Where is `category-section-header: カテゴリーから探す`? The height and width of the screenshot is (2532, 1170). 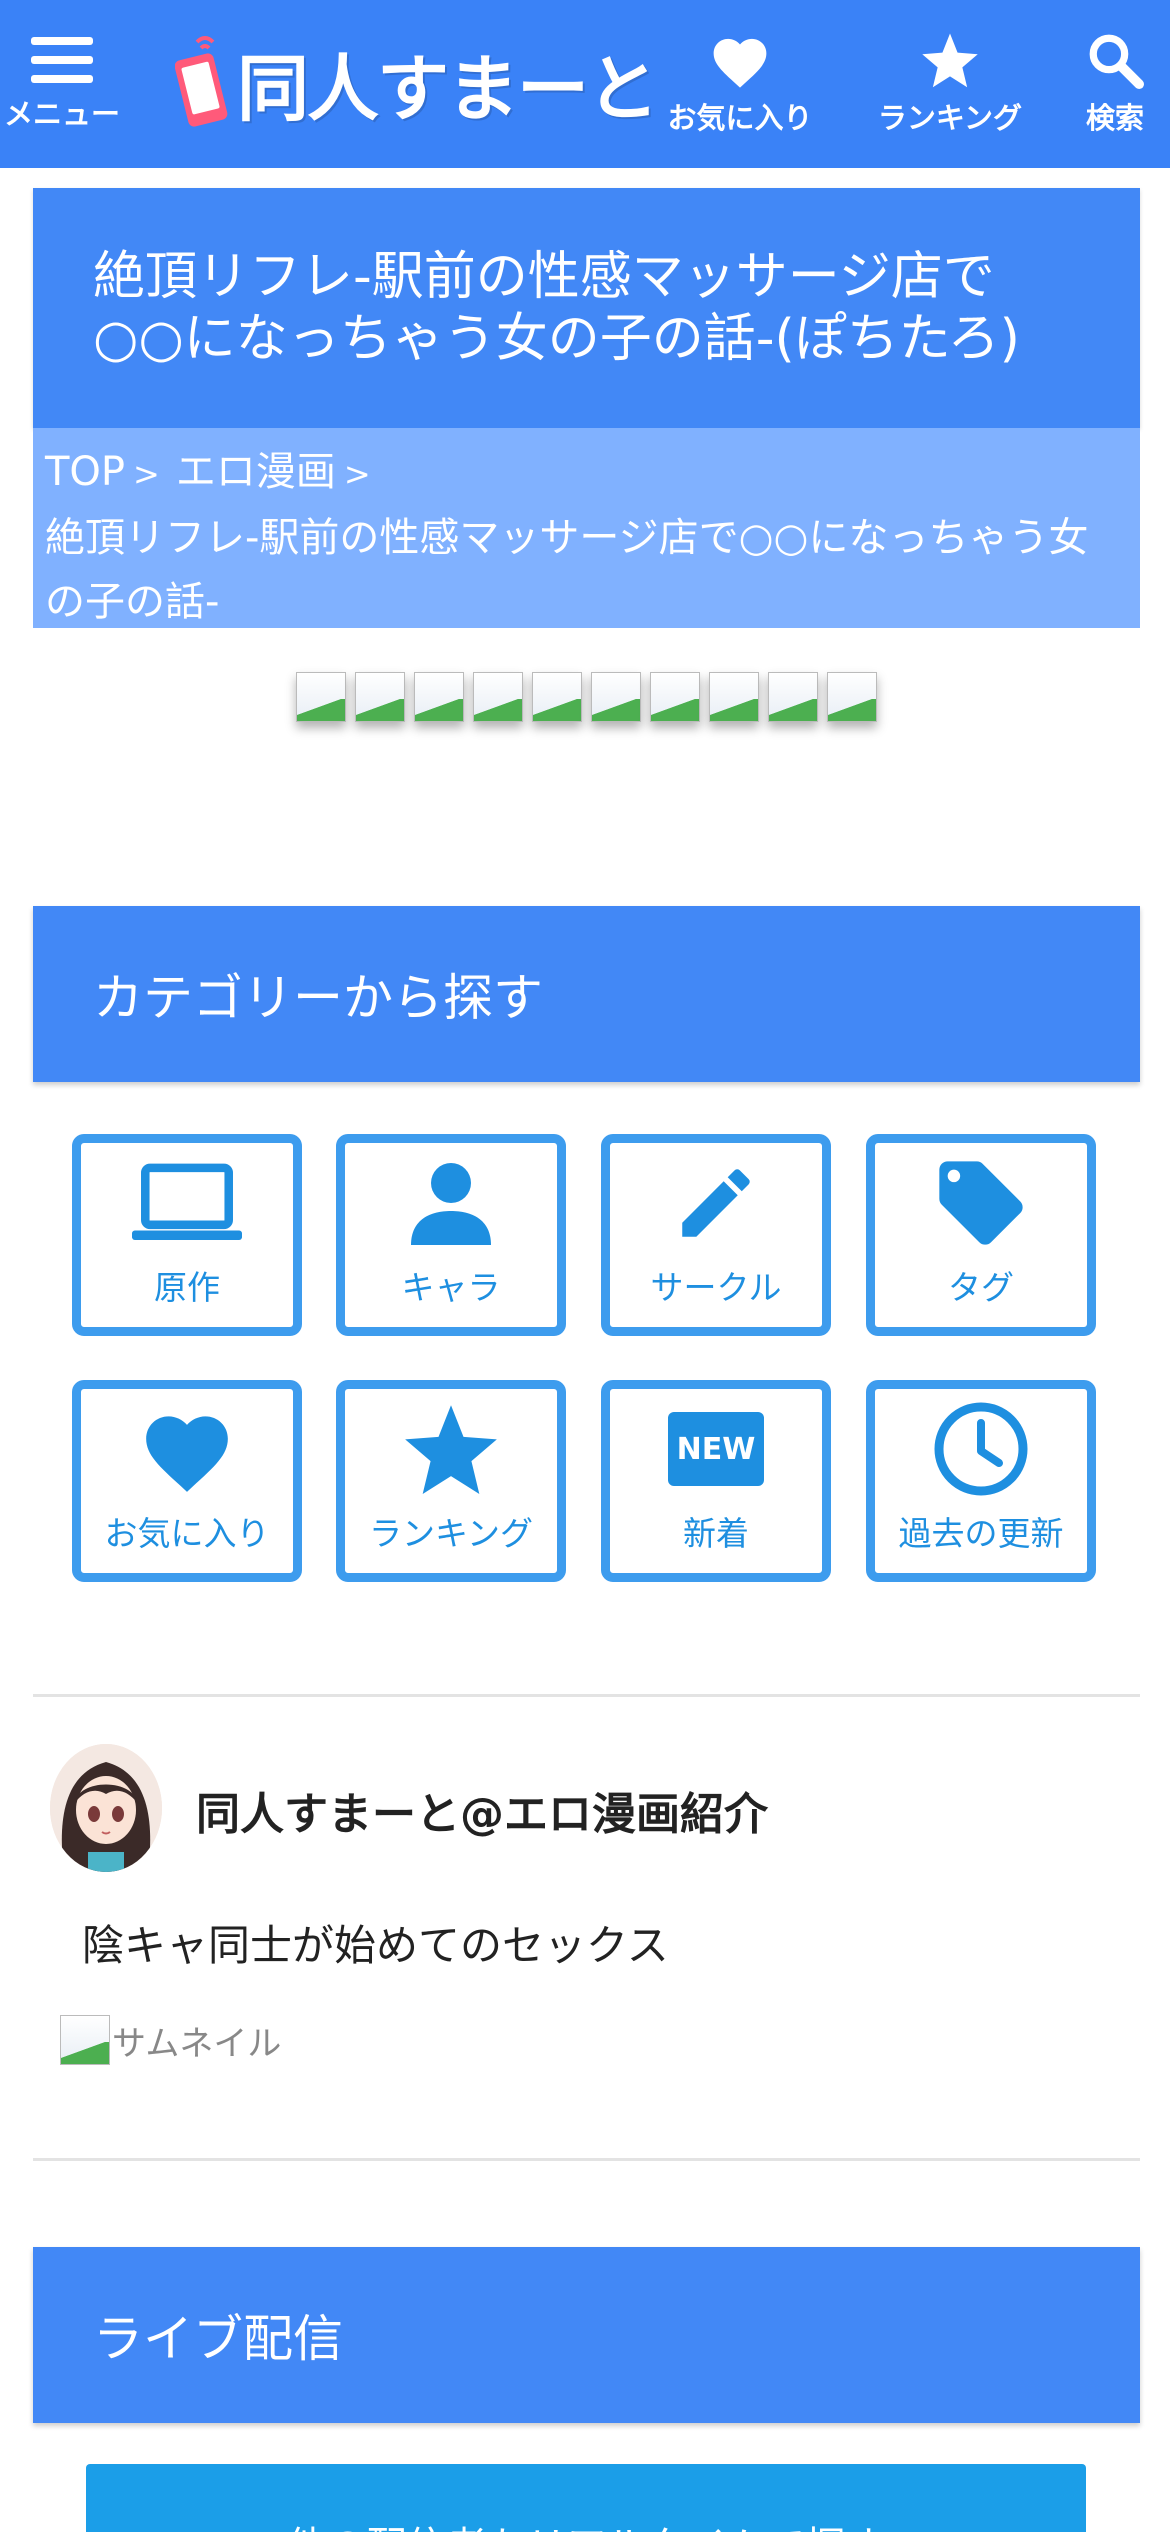 category-section-header: カテゴリーから探す is located at coordinates (586, 994).